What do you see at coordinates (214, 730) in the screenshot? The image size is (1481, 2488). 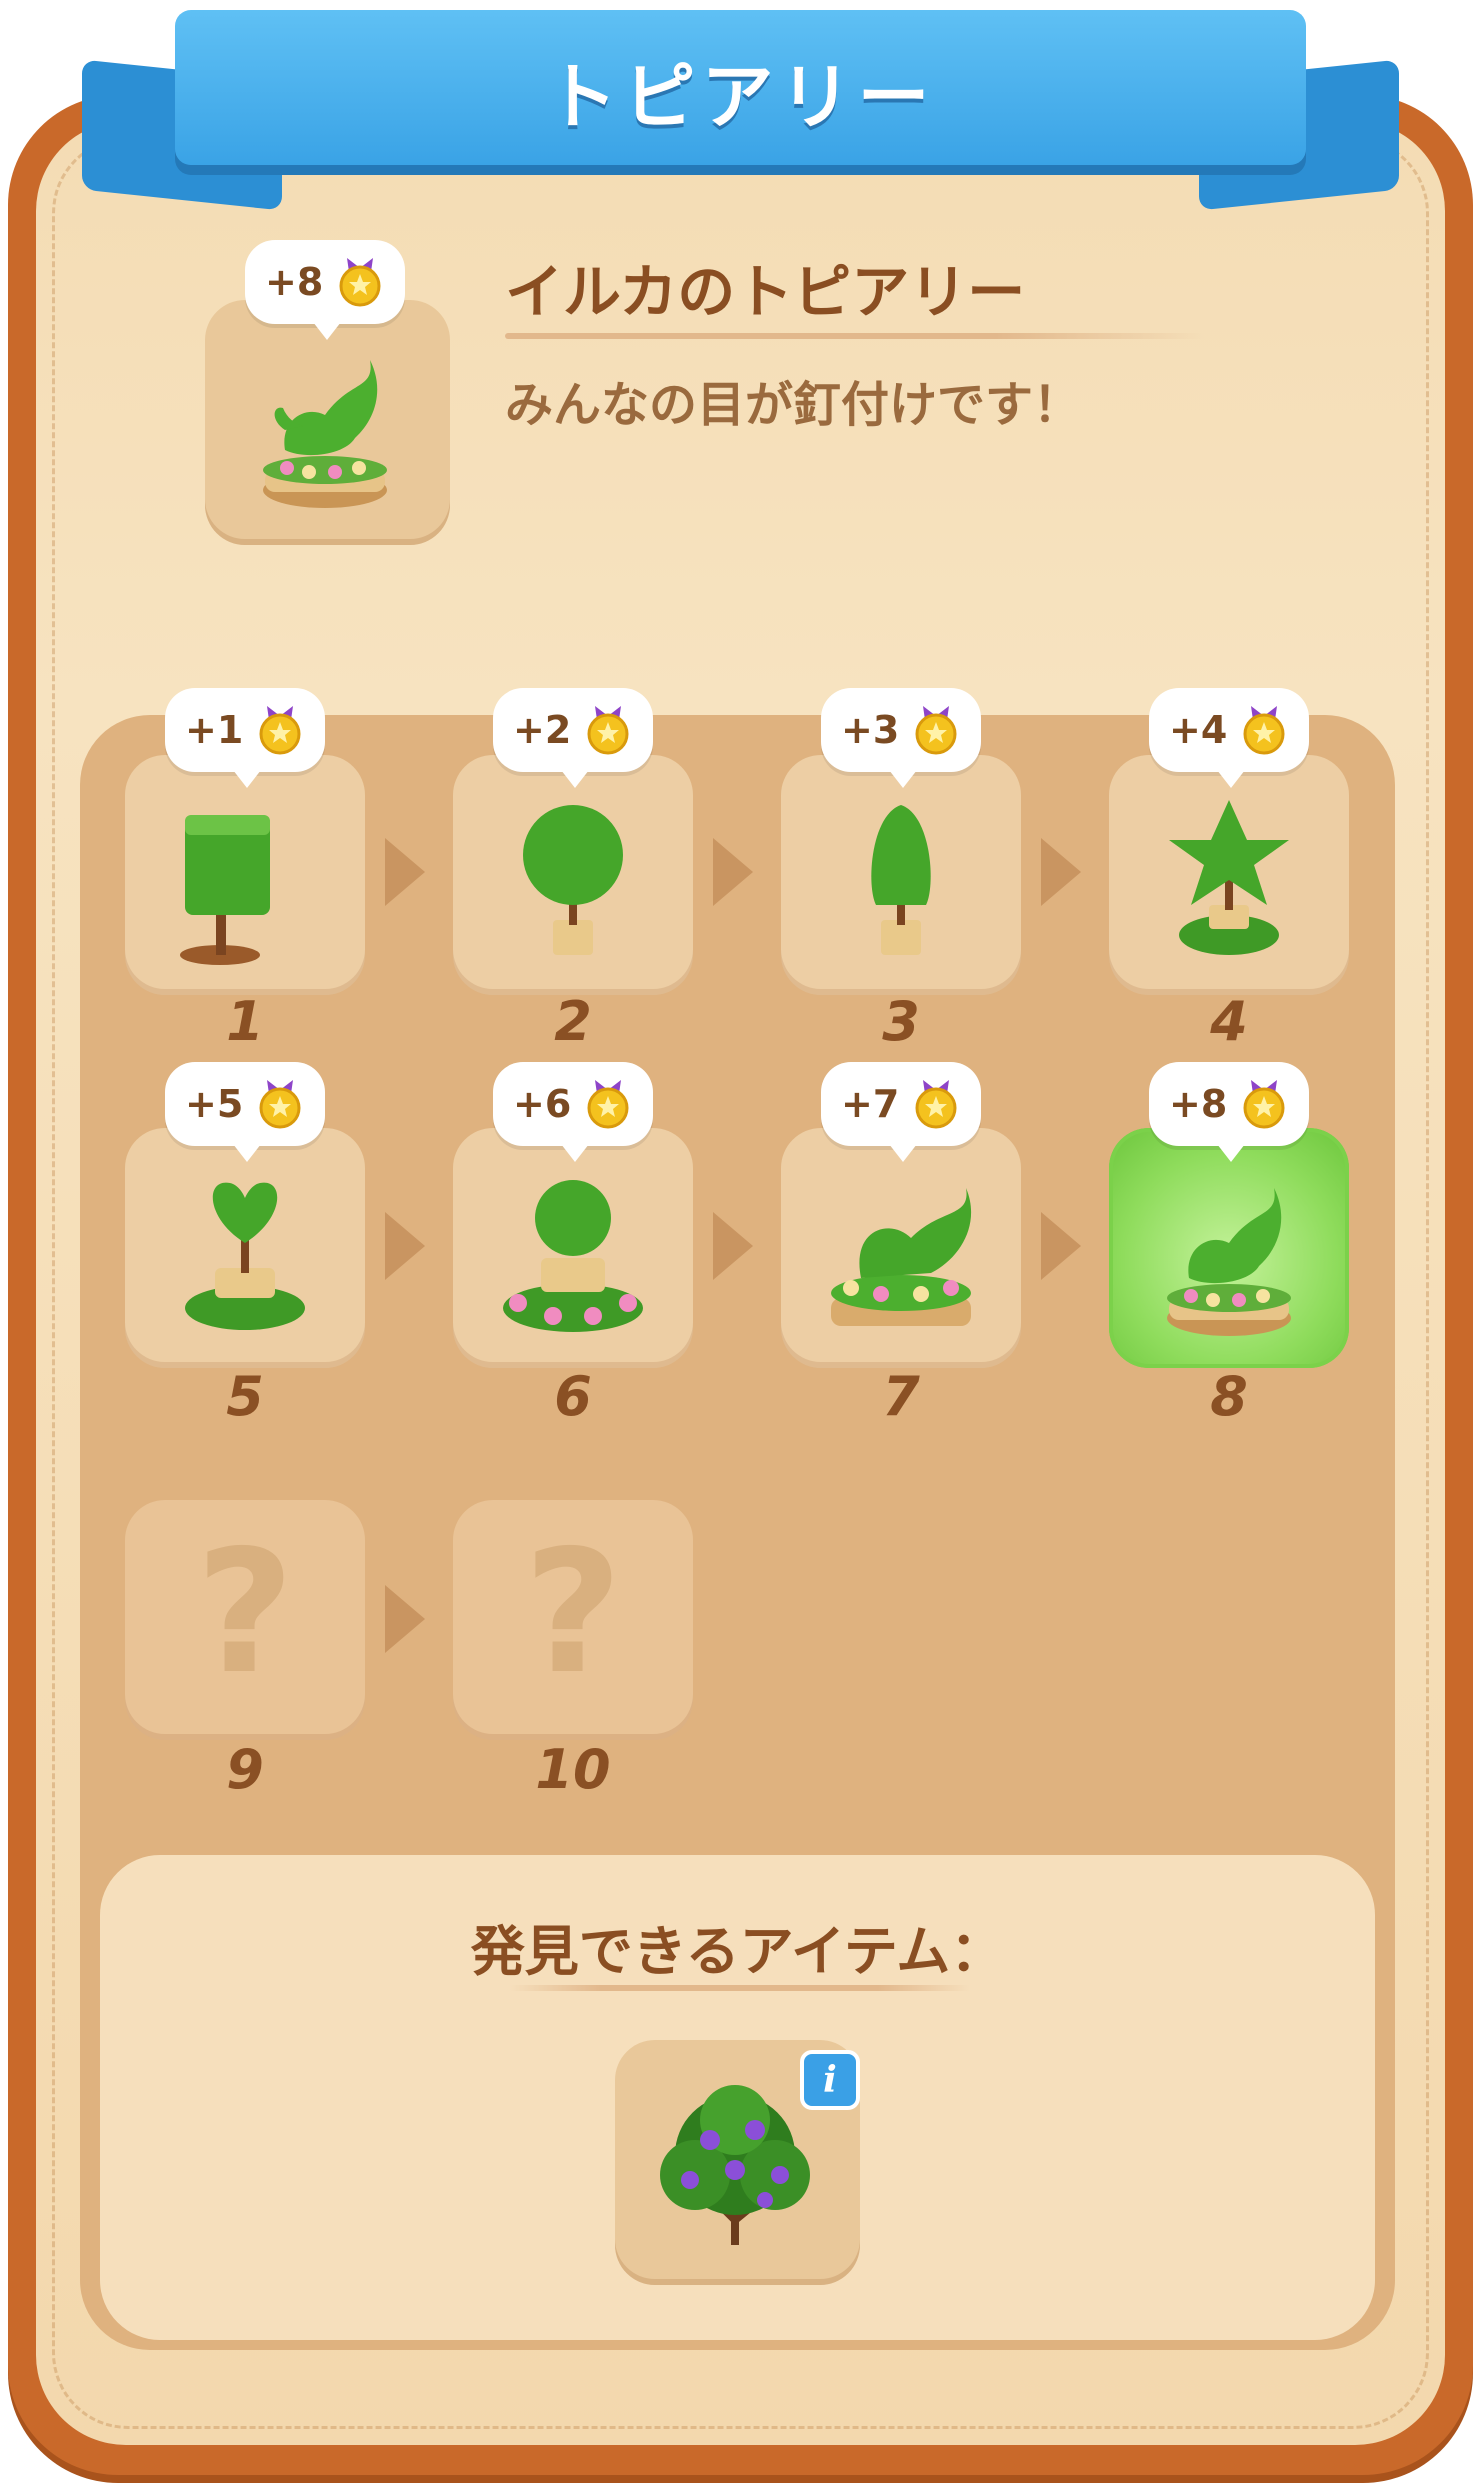 I see `stage-bonus-text: +1` at bounding box center [214, 730].